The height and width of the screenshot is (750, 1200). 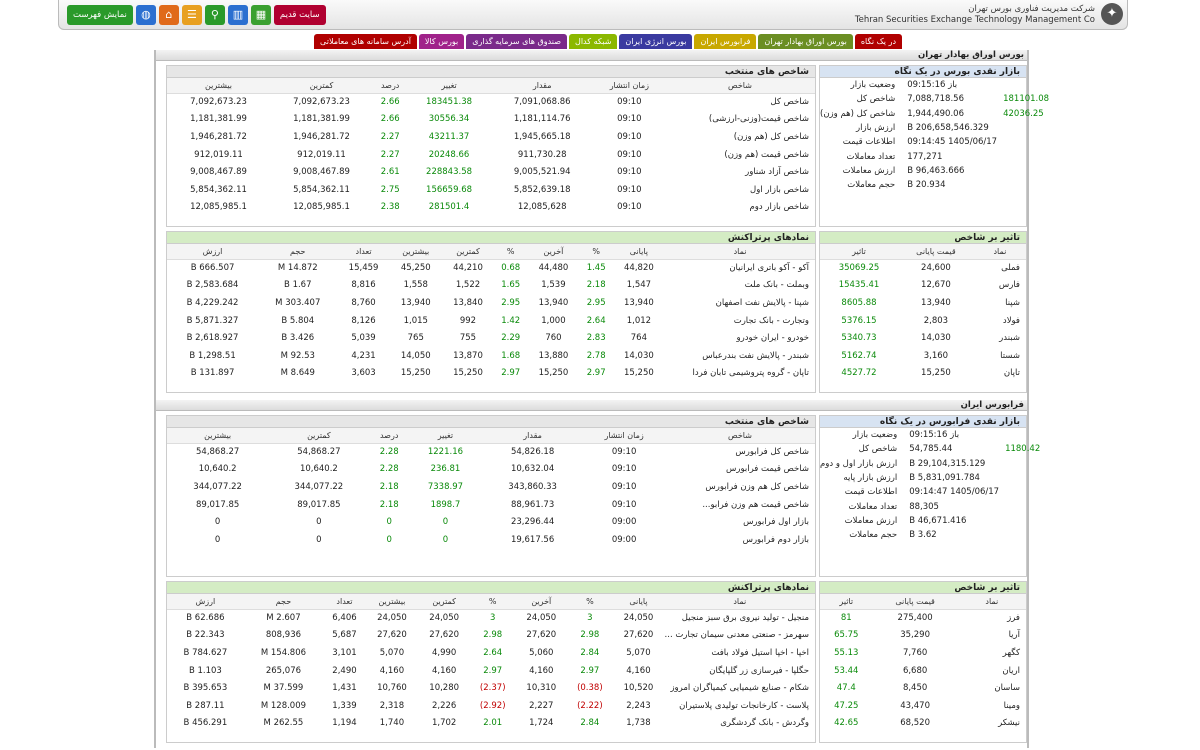 I want to click on tab-5: صندوق های سرمایه گذاری, so click(x=516, y=41).